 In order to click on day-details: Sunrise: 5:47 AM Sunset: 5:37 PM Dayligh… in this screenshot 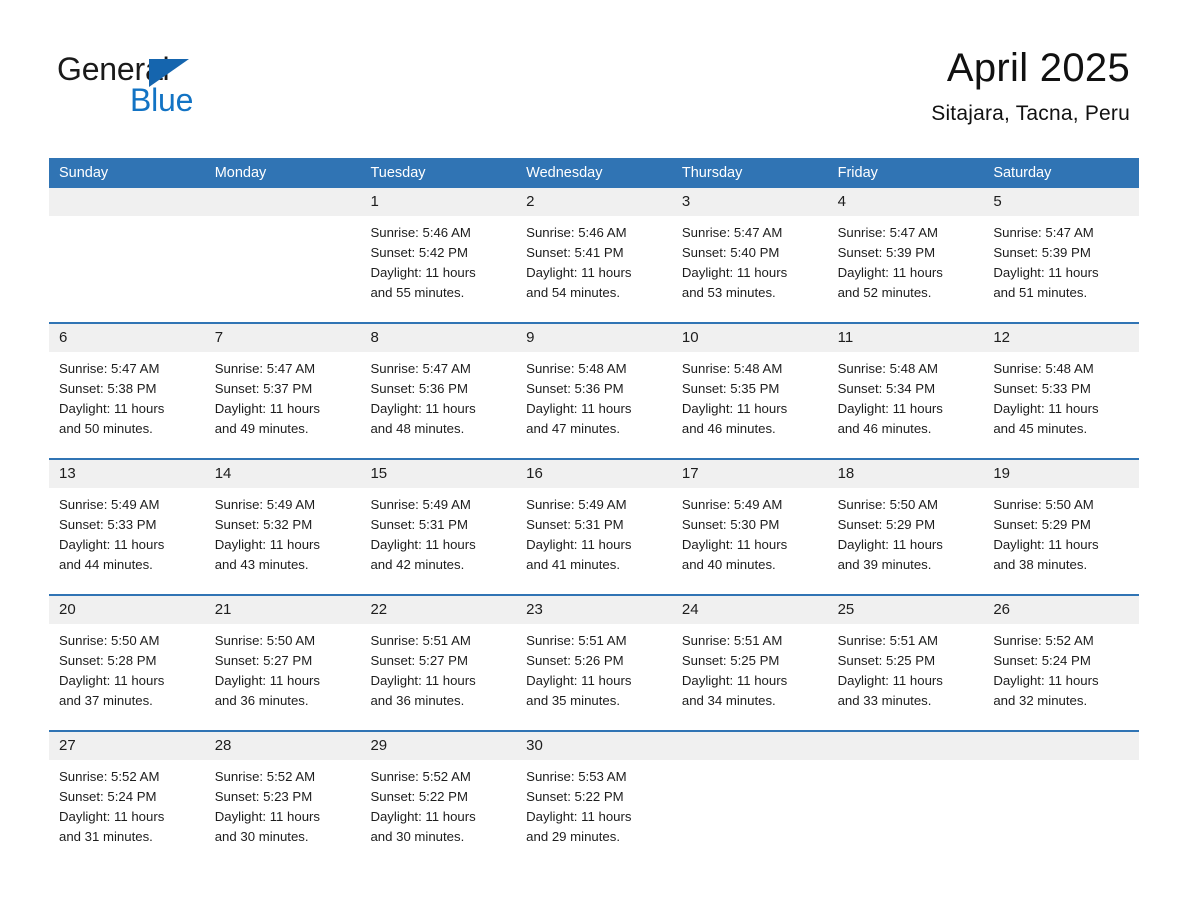, I will do `click(283, 405)`.